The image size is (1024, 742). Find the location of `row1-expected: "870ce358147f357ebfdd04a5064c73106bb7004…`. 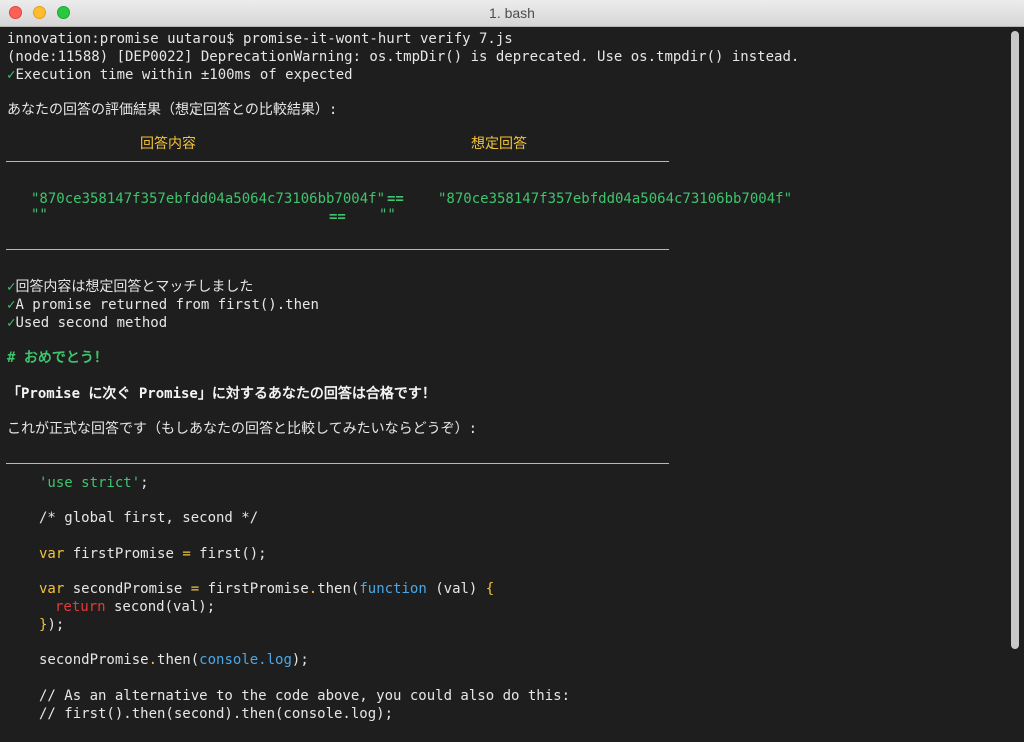

row1-expected: "870ce358147f357ebfdd04a5064c73106bb7004… is located at coordinates (615, 199).